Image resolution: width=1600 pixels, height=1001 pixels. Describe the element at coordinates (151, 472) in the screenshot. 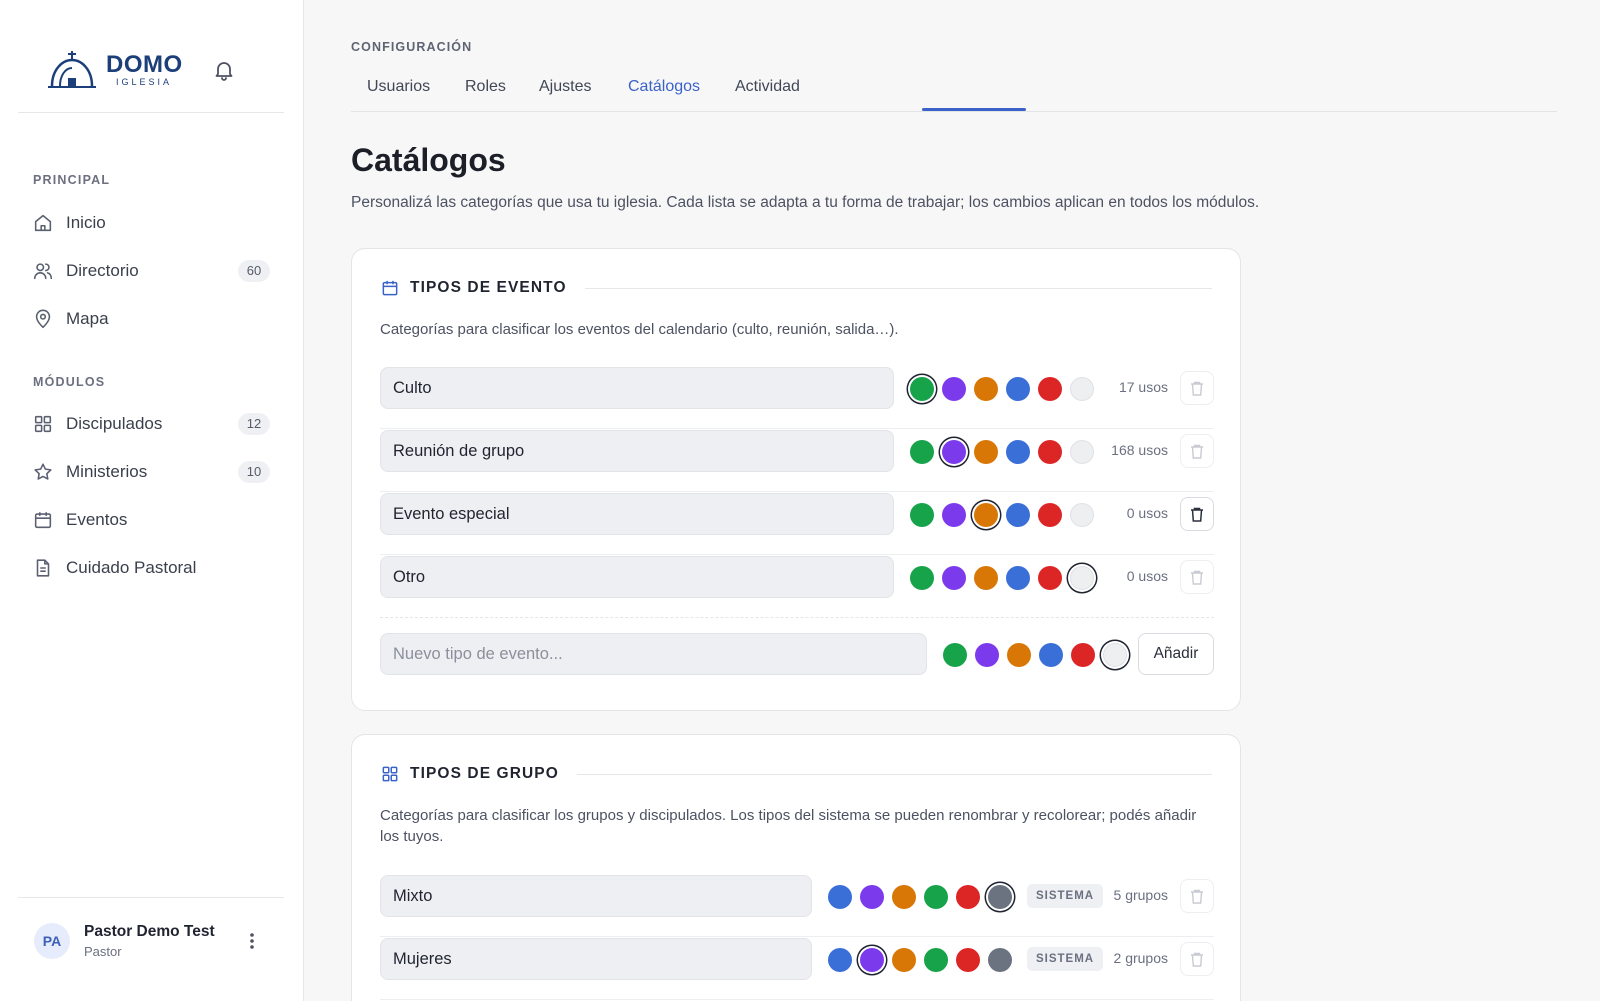

I see `sidebar-item-ministerios: Ministerios 10` at that location.